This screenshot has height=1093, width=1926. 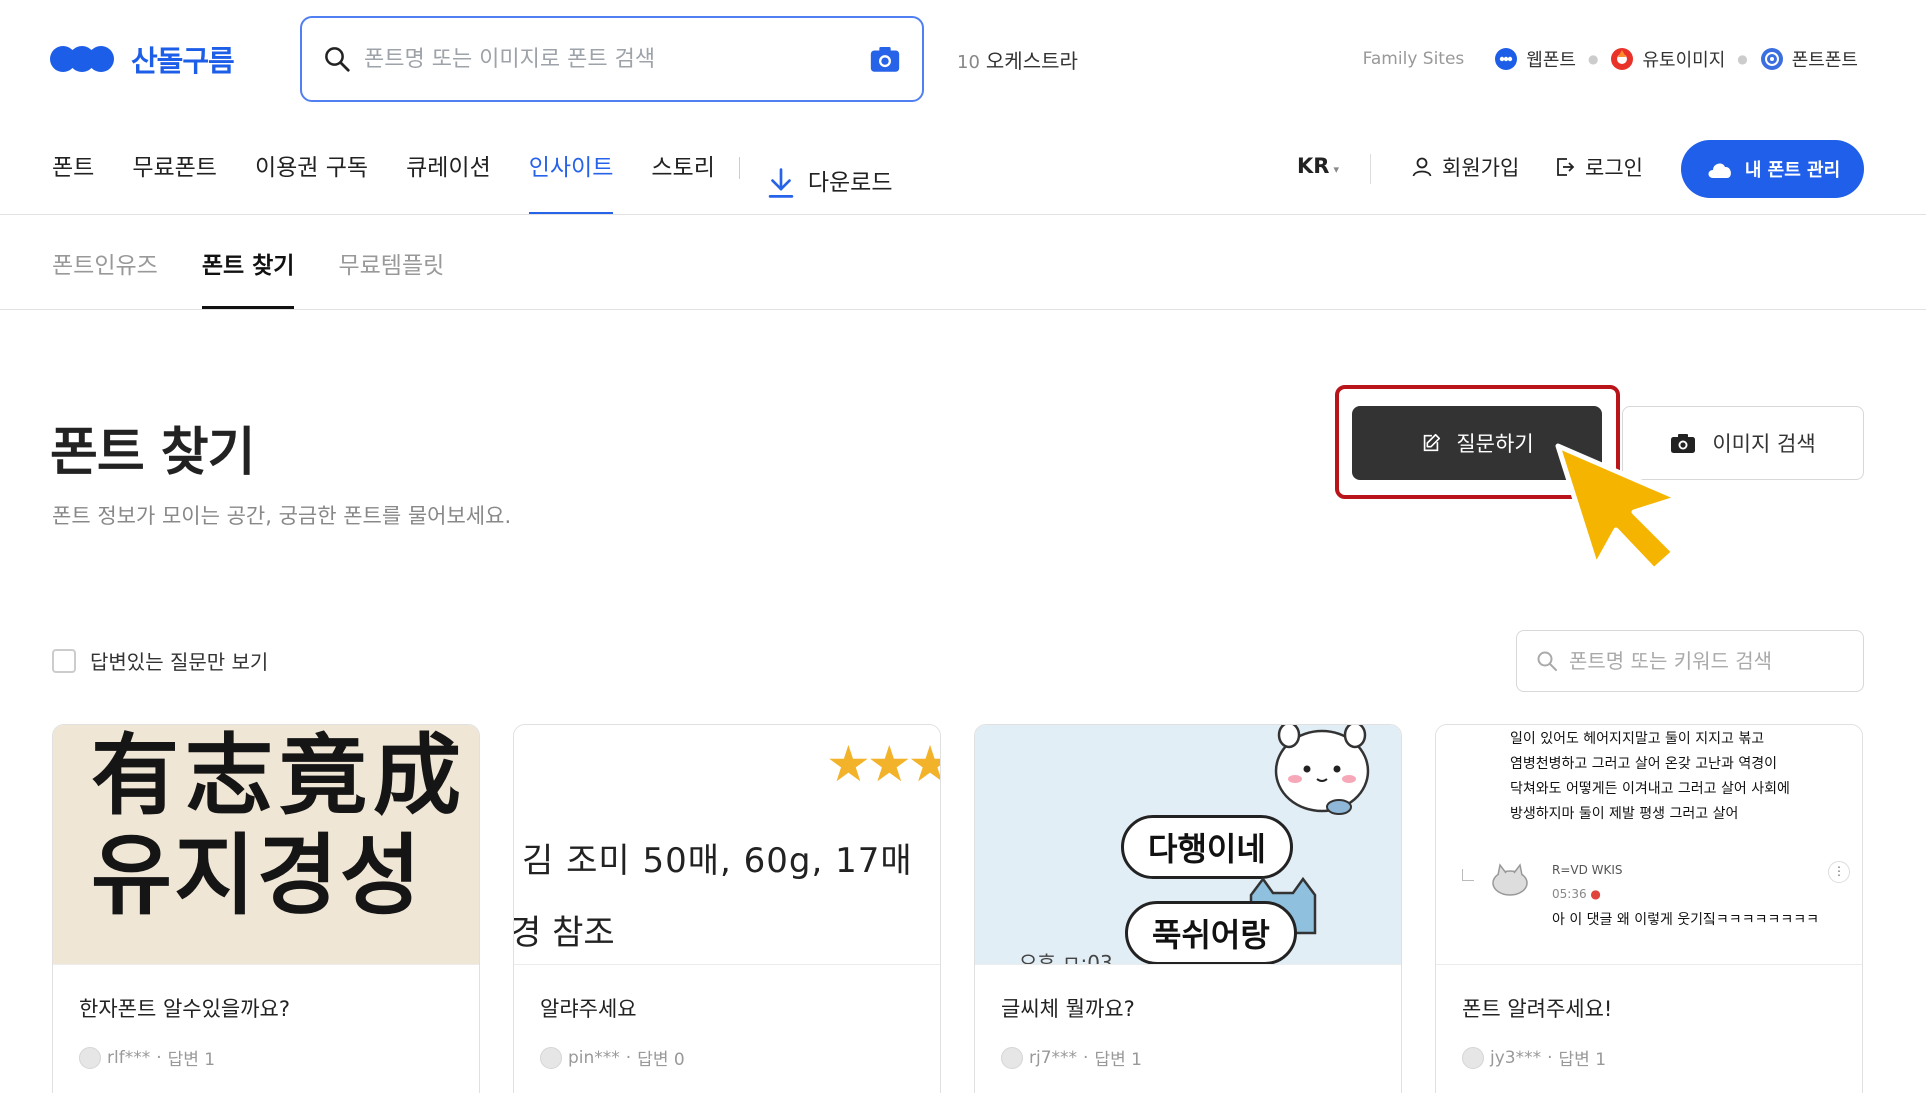 I want to click on nav-download: 다운로드, so click(x=829, y=183).